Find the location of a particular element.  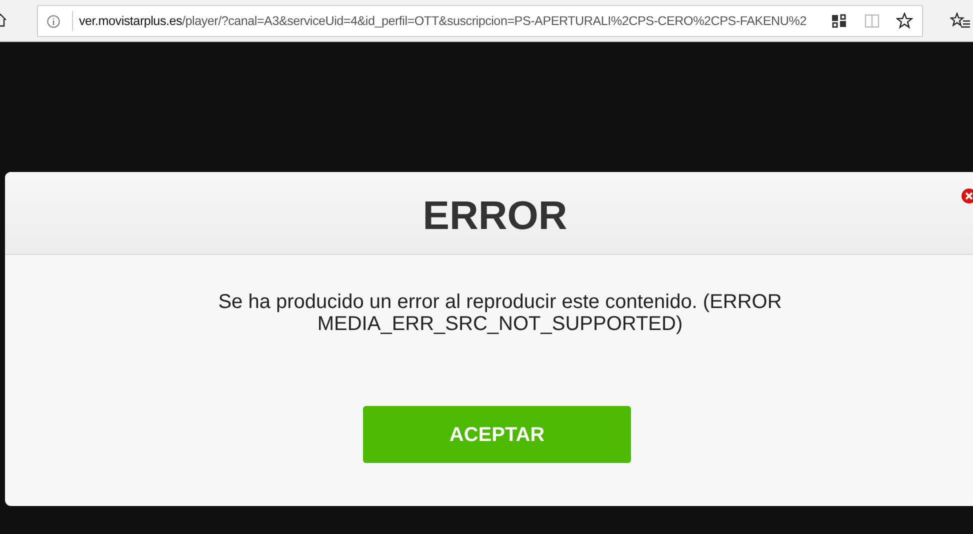

star-icon is located at coordinates (904, 20).